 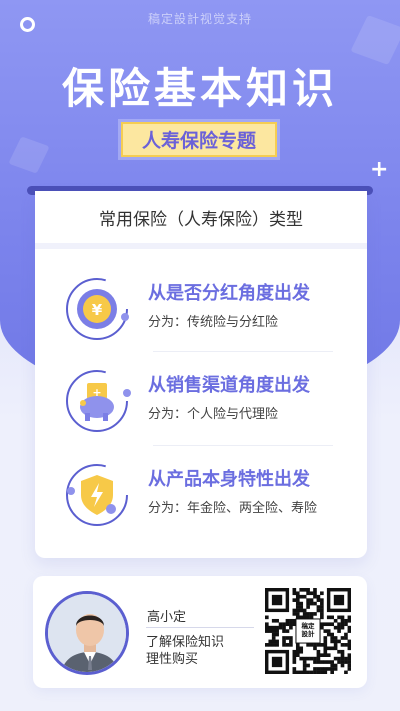 I want to click on yuan-coin-icon: ¥, so click(x=96, y=307).